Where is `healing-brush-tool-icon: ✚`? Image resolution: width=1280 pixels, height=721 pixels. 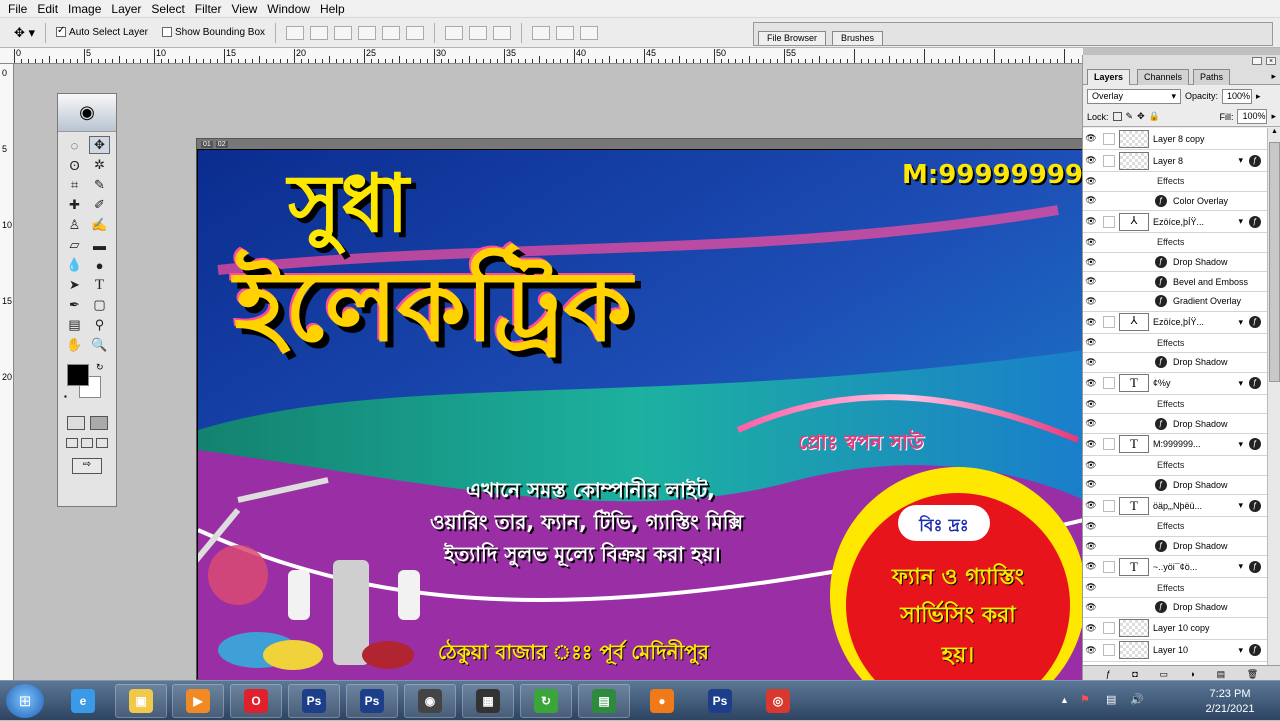 healing-brush-tool-icon: ✚ is located at coordinates (74, 205).